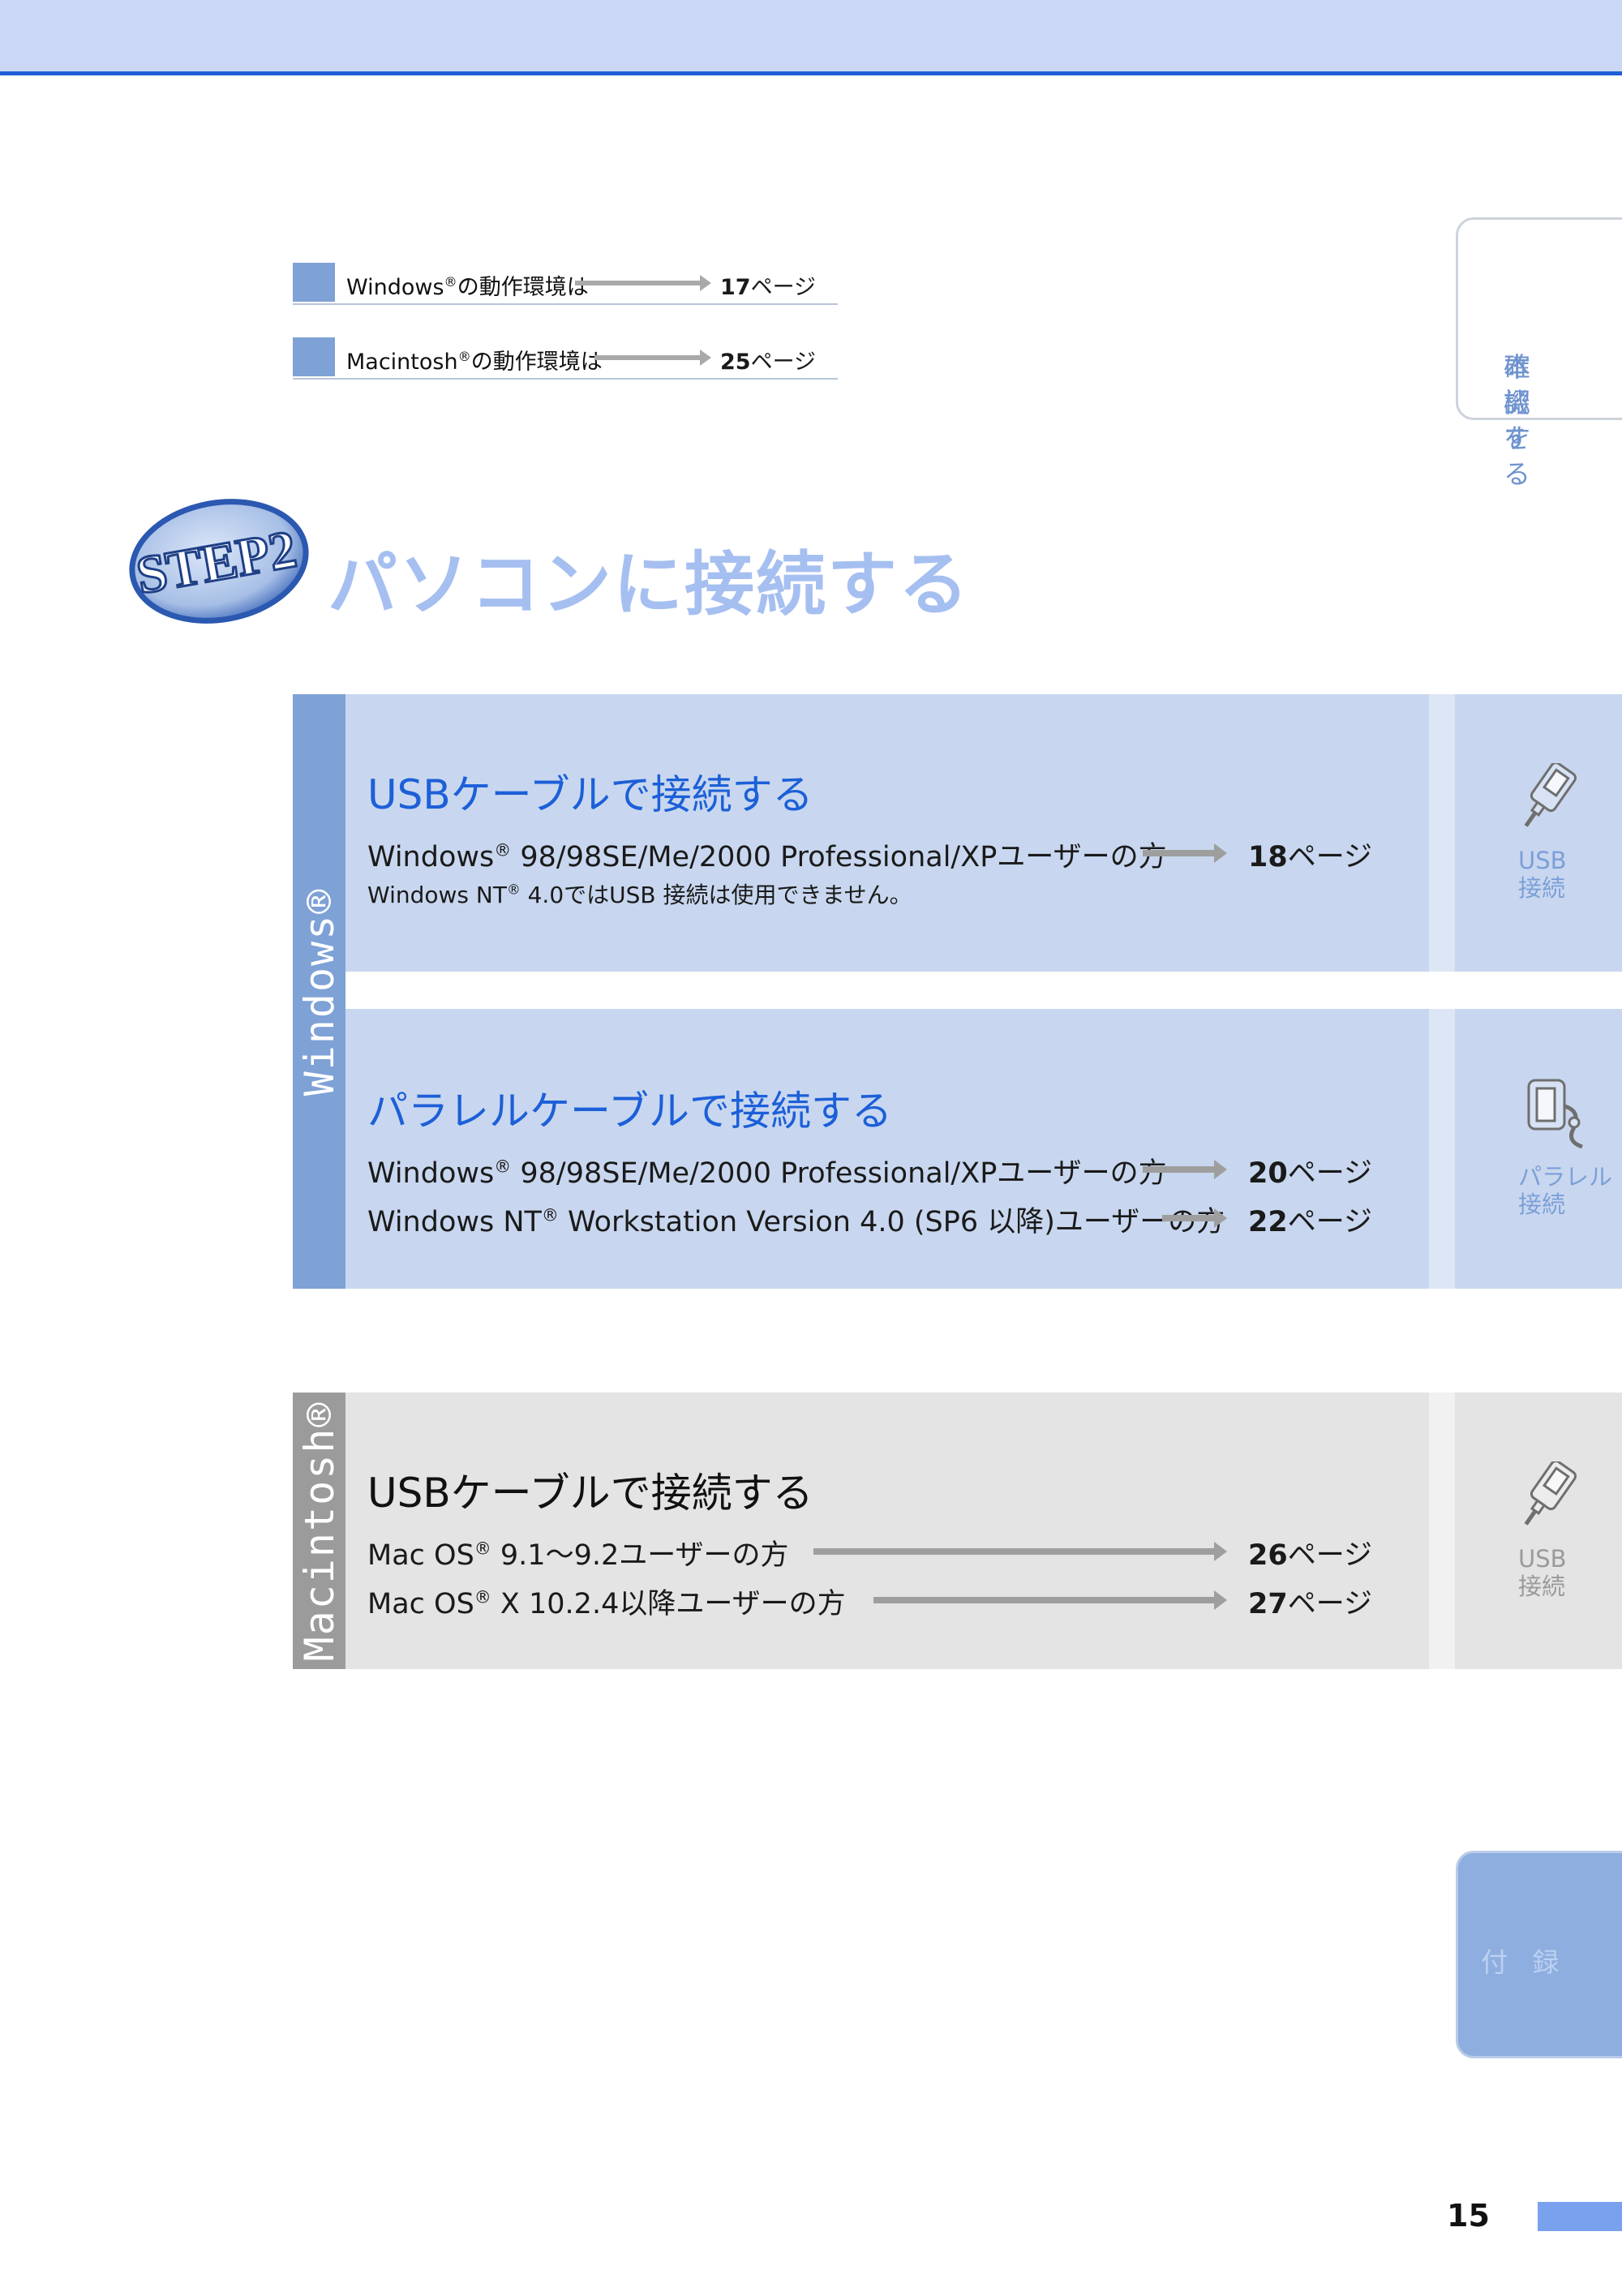 This screenshot has height=2296, width=1622. I want to click on page-number: 15, so click(1469, 2216).